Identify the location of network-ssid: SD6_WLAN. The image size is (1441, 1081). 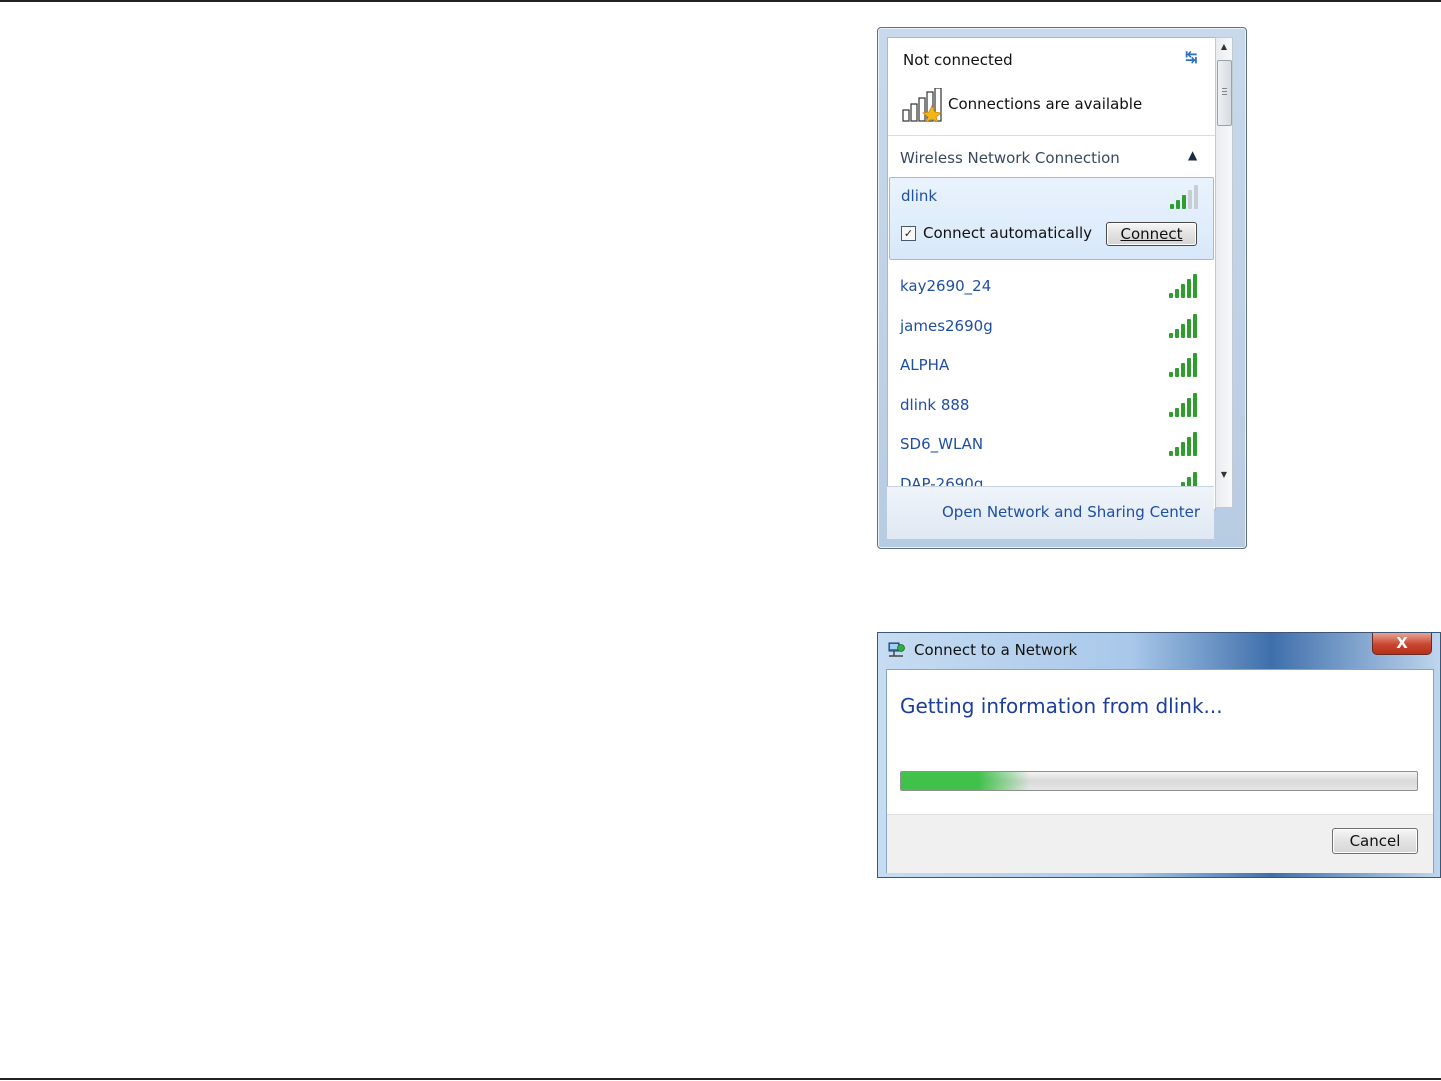
(942, 444).